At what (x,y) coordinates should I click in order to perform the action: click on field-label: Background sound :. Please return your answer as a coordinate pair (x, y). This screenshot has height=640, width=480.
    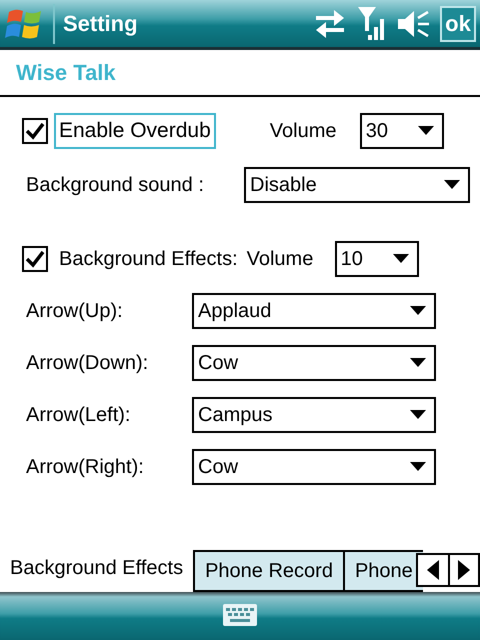
    Looking at the image, I should click on (115, 185).